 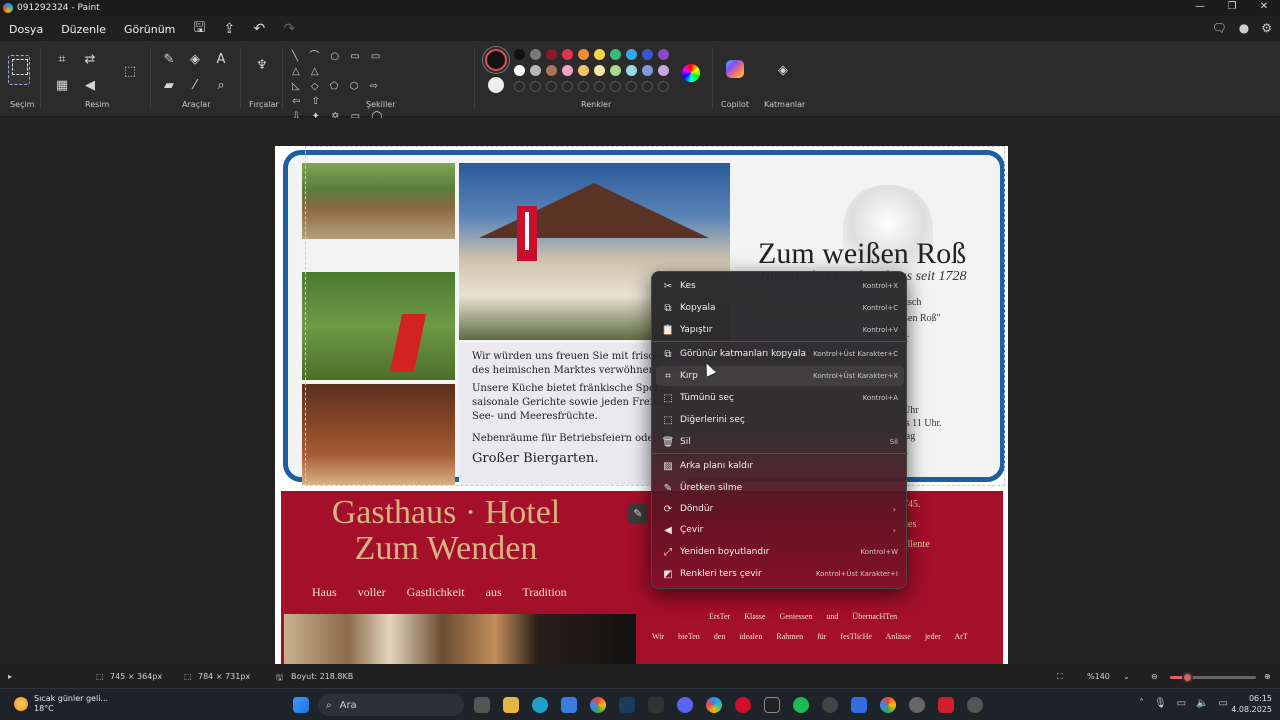 What do you see at coordinates (169, 86) in the screenshot?
I see `eraser-icon: ▰` at bounding box center [169, 86].